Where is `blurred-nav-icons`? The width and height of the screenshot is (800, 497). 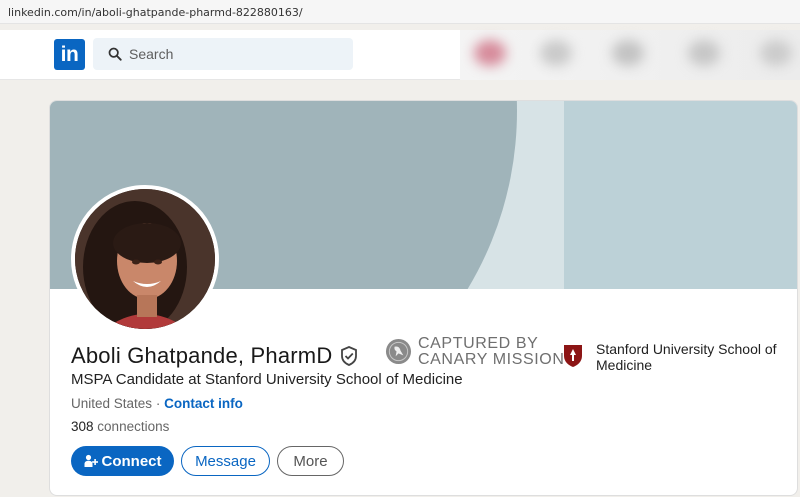
blurred-nav-icons is located at coordinates (630, 55).